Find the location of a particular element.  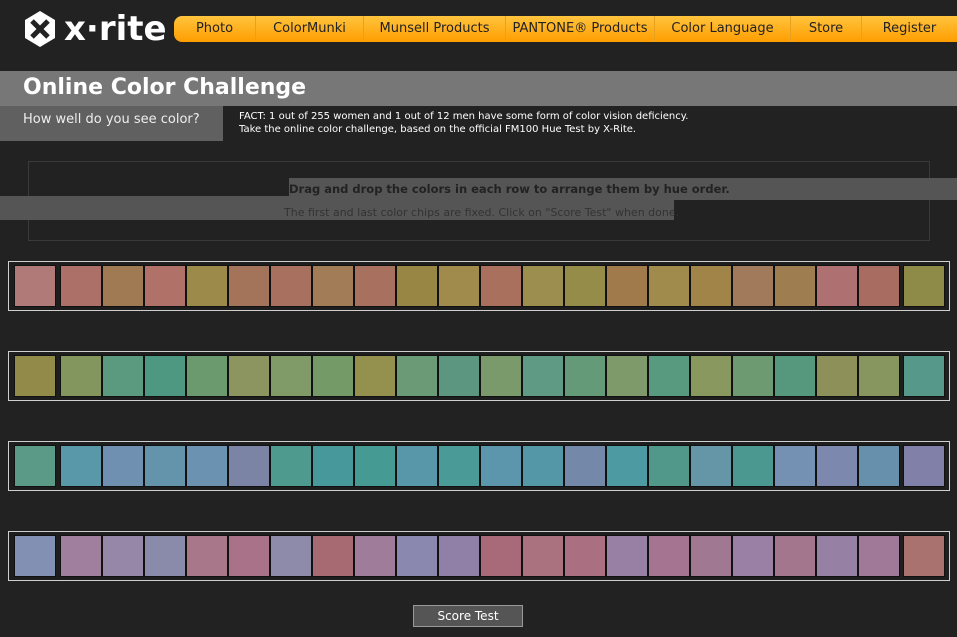

nav-store: Store is located at coordinates (826, 29).